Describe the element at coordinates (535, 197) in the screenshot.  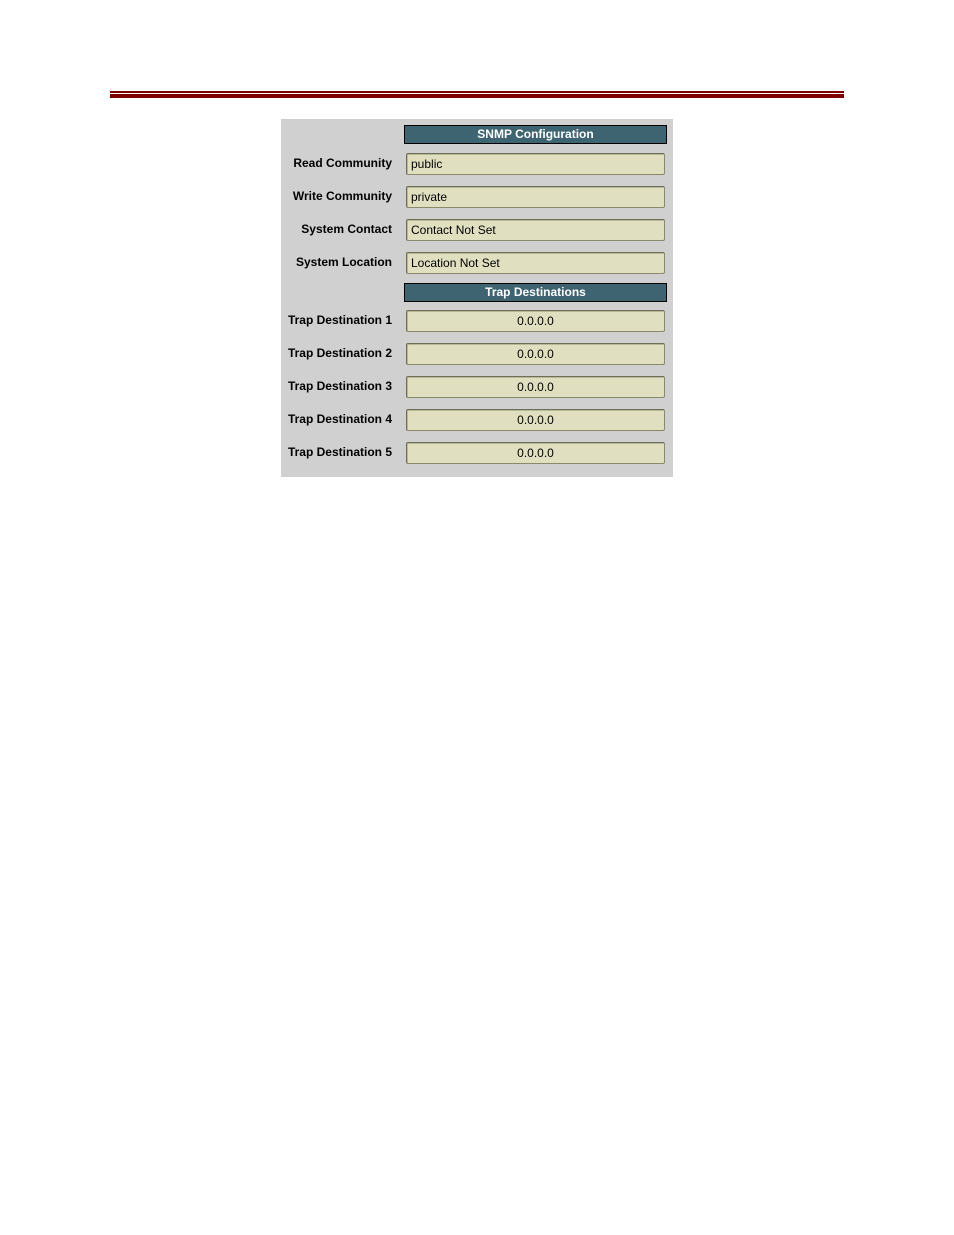
I see `write-community-input: private` at that location.